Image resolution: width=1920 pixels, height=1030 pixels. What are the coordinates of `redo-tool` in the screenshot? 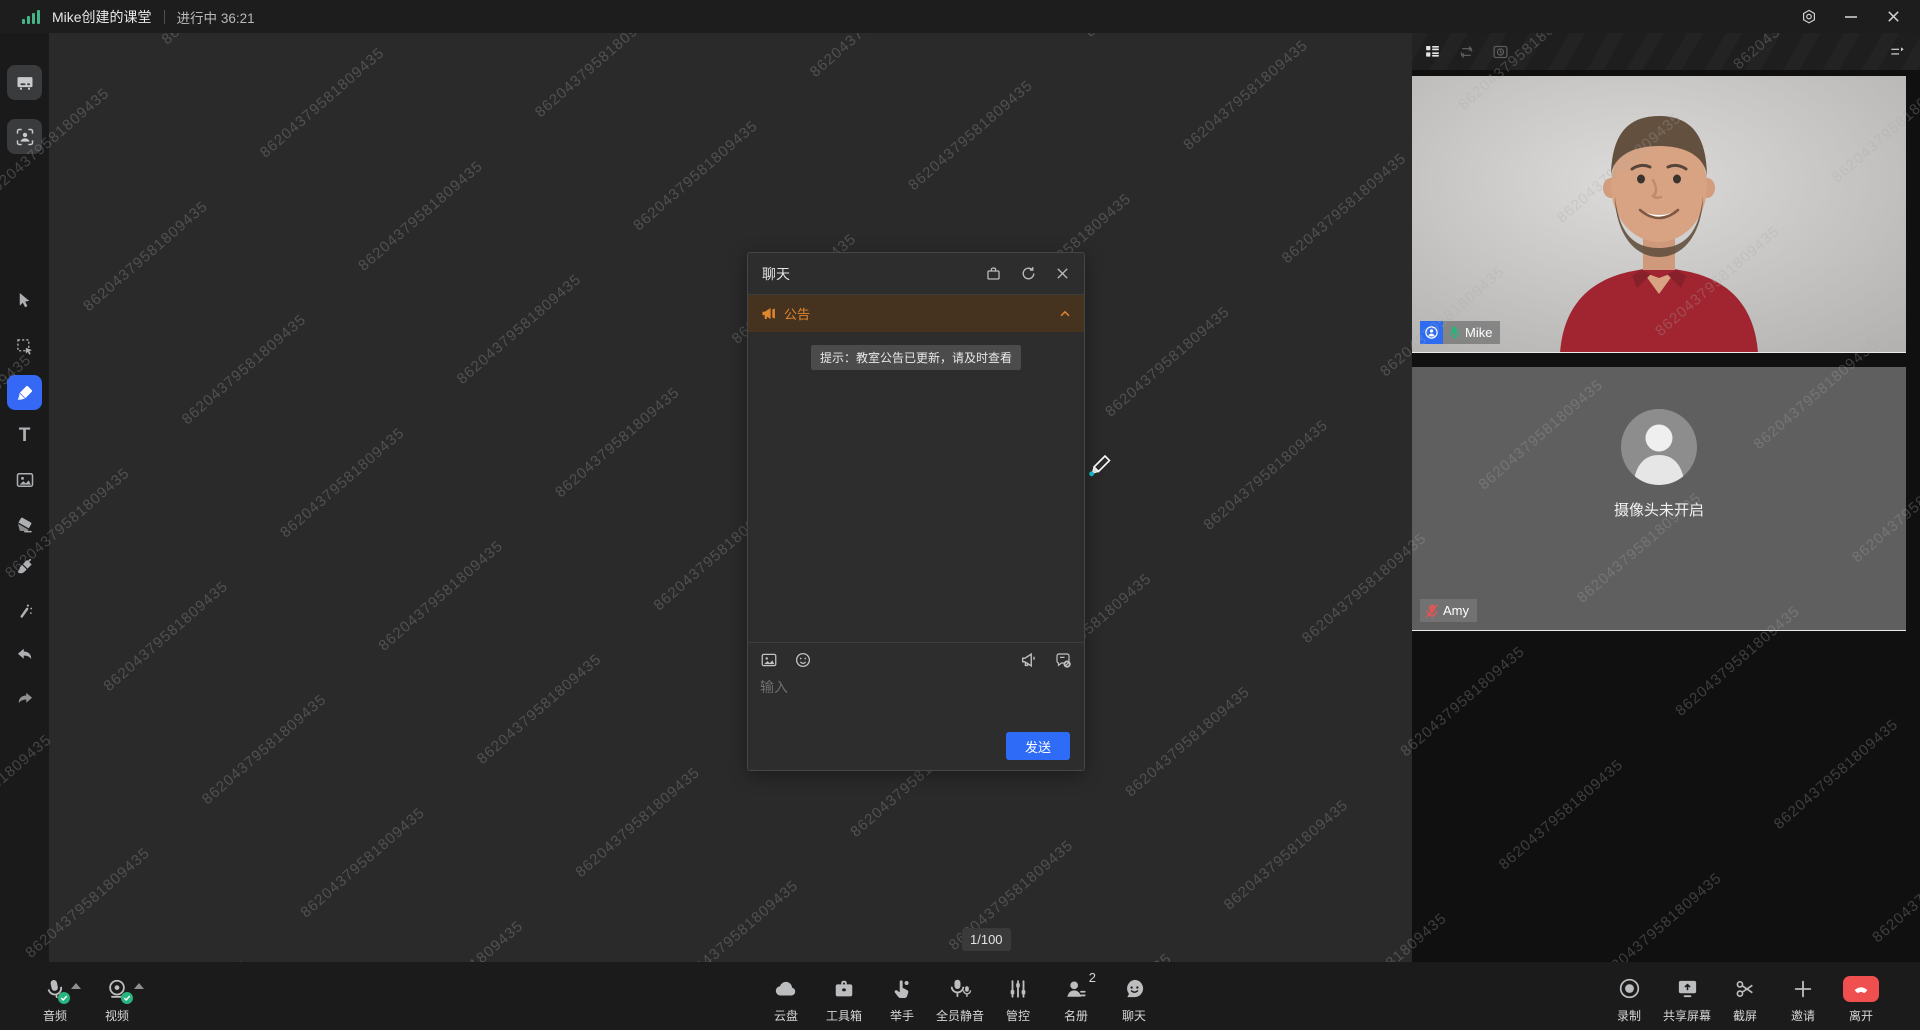 It's located at (24, 698).